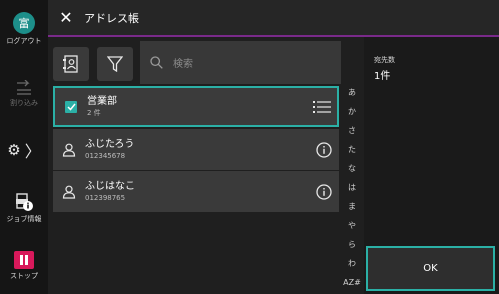 This screenshot has height=294, width=499. What do you see at coordinates (352, 207) in the screenshot?
I see `index-letter: ま` at bounding box center [352, 207].